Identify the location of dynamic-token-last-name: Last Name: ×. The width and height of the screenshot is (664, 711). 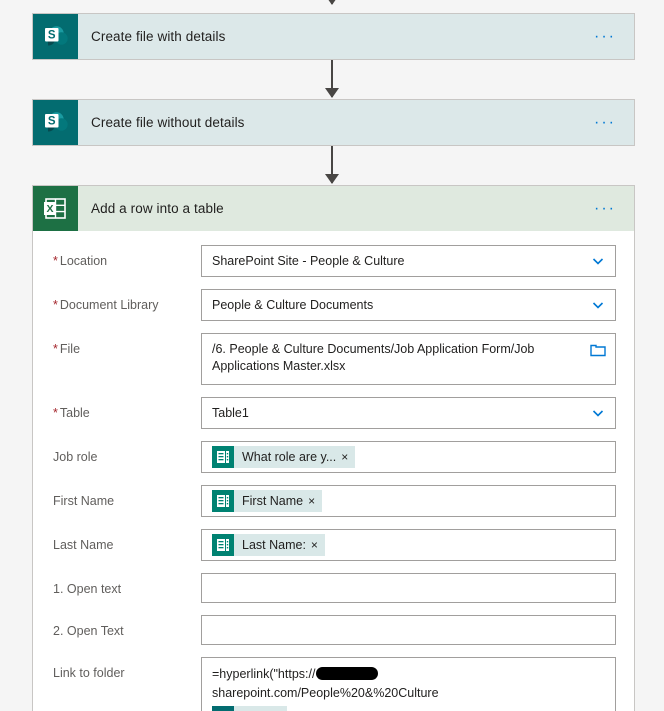
(268, 545).